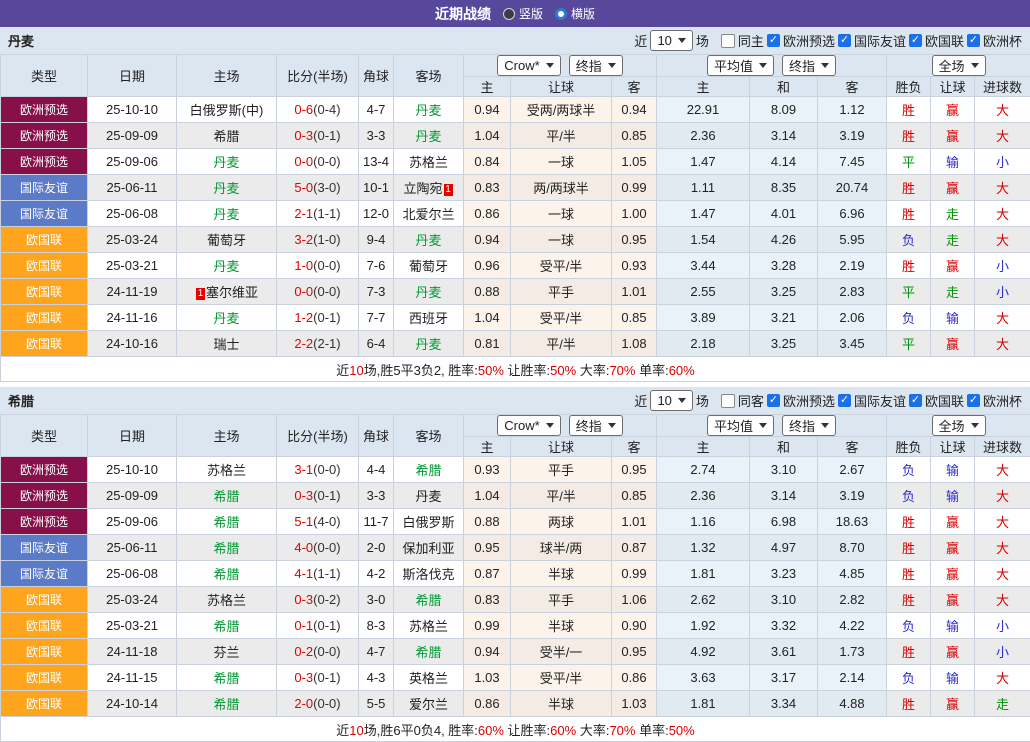 The height and width of the screenshot is (742, 1030). Describe the element at coordinates (953, 318) in the screenshot. I see `result-handicap: 输` at that location.